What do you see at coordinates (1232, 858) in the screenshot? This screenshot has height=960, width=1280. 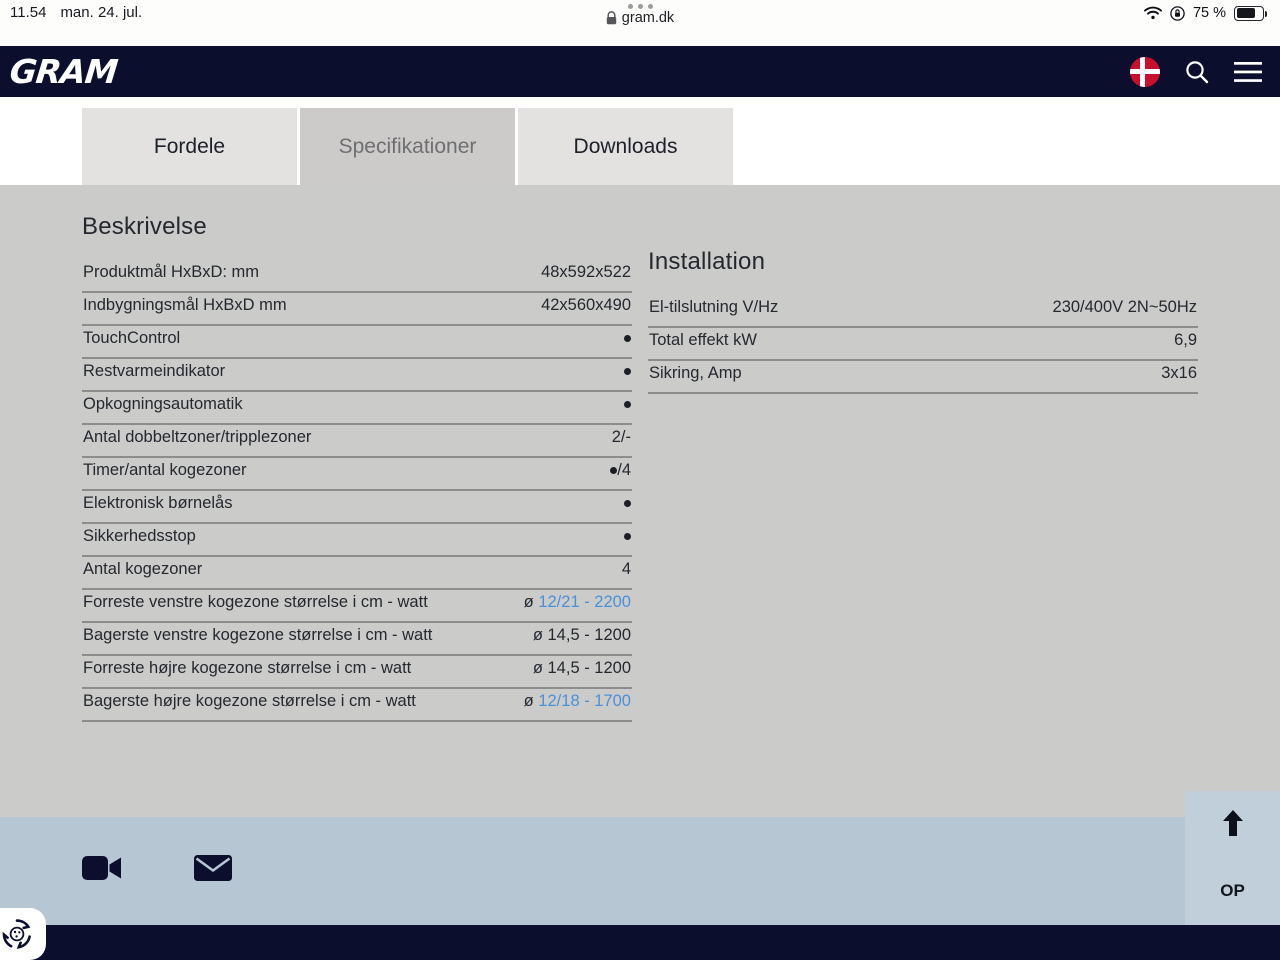 I see `scroll-to-top-button: OP` at bounding box center [1232, 858].